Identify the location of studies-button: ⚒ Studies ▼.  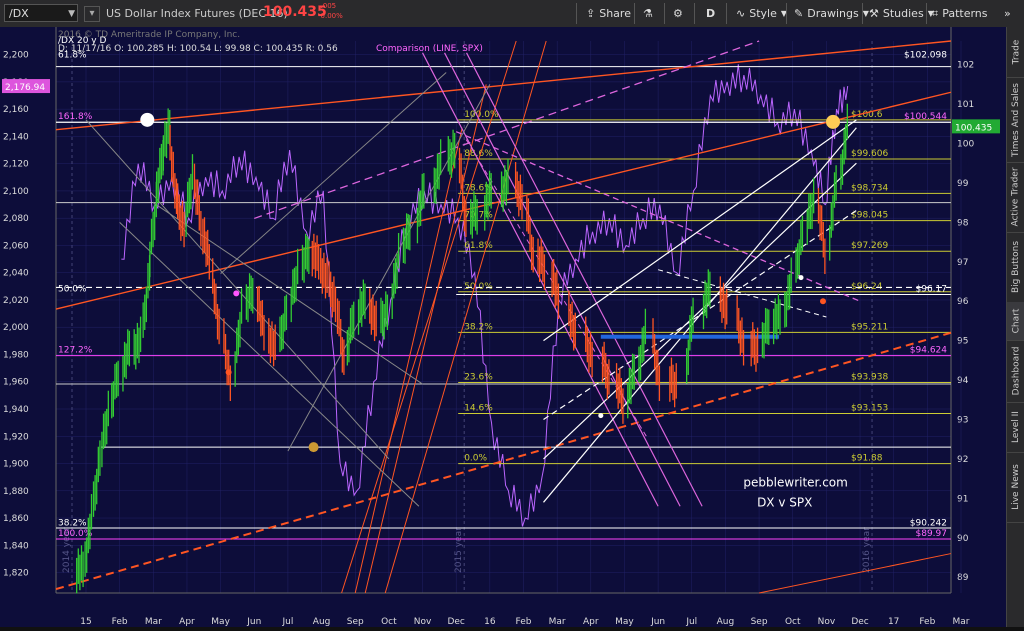
(901, 13).